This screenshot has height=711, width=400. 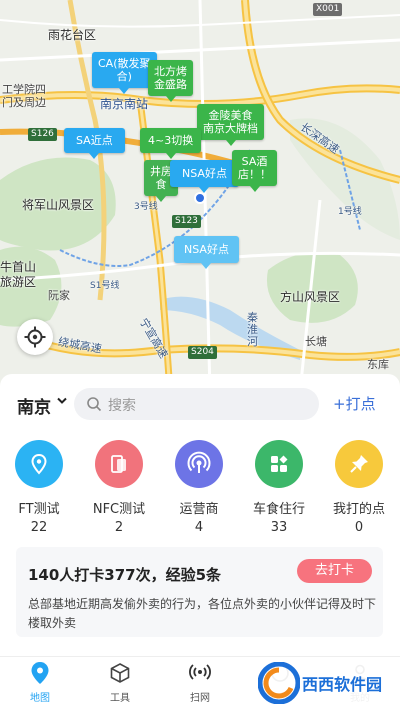 I want to click on add-checkin-button: +打点, so click(x=354, y=403).